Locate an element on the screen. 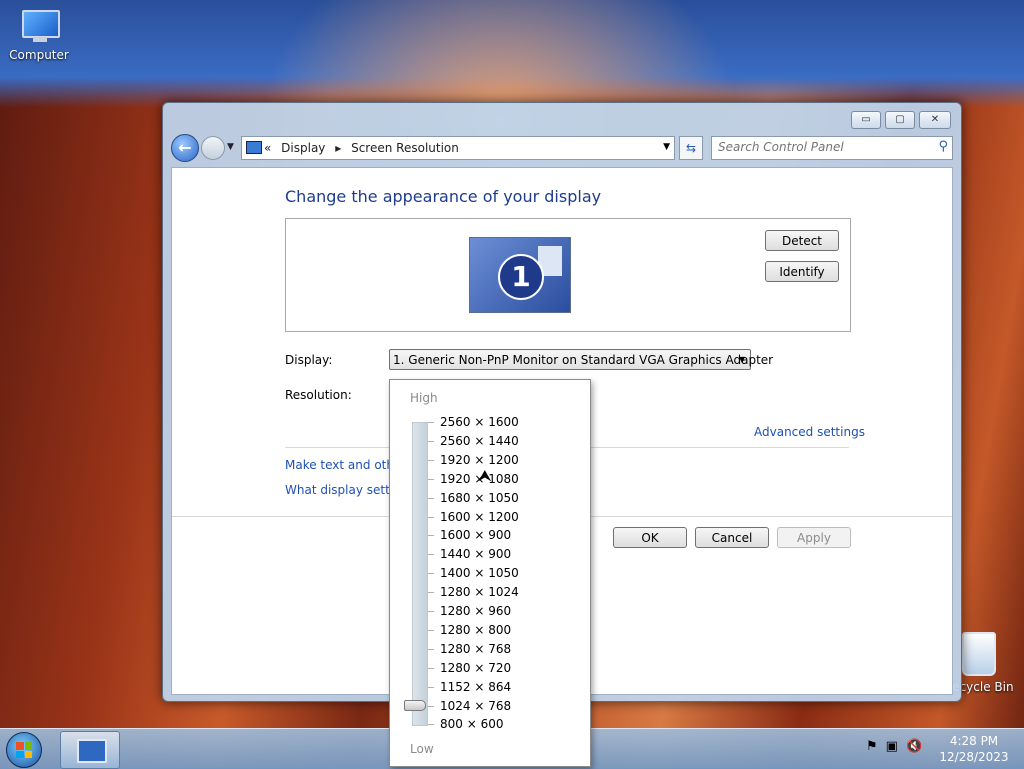 The image size is (1024, 769). start-button is located at coordinates (24, 750).